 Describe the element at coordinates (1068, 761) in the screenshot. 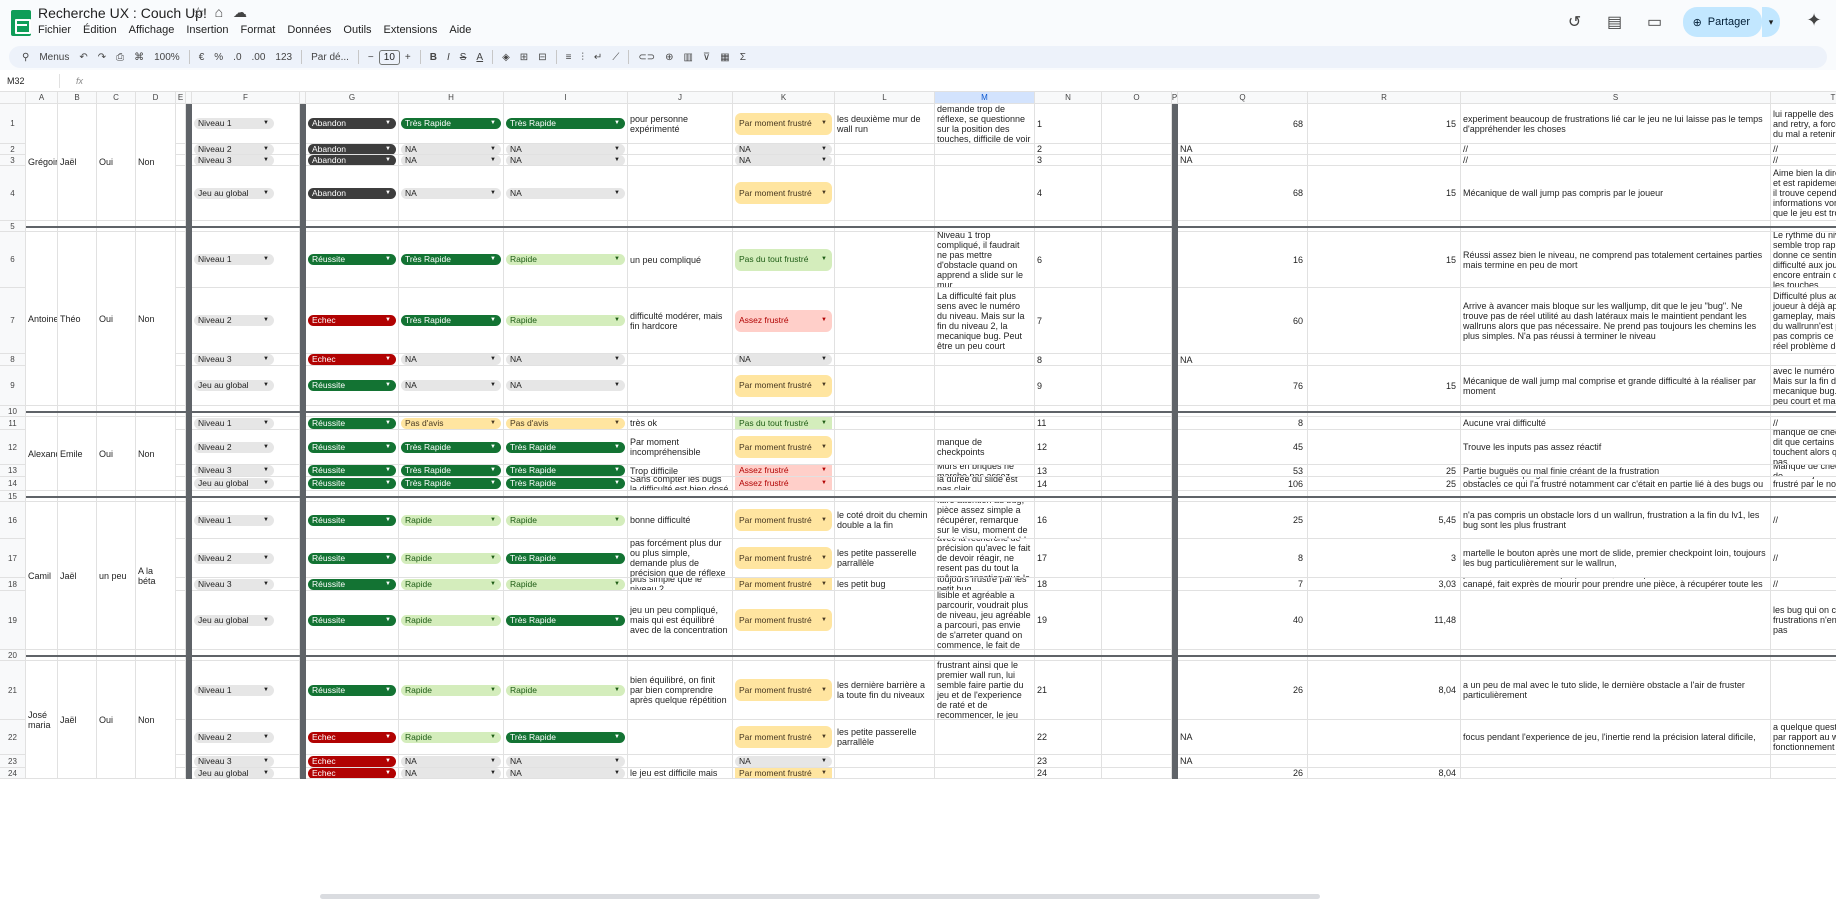

I see `cell-N23: 23` at that location.